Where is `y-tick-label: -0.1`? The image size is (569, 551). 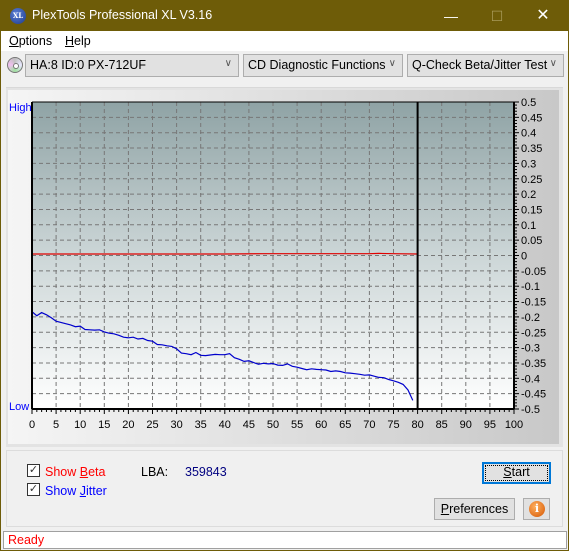 y-tick-label: -0.1 is located at coordinates (530, 287).